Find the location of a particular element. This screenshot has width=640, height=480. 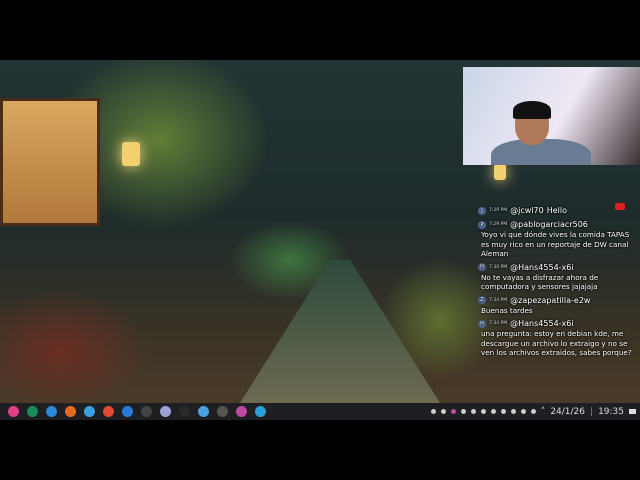

settings-icon is located at coordinates (503, 411).